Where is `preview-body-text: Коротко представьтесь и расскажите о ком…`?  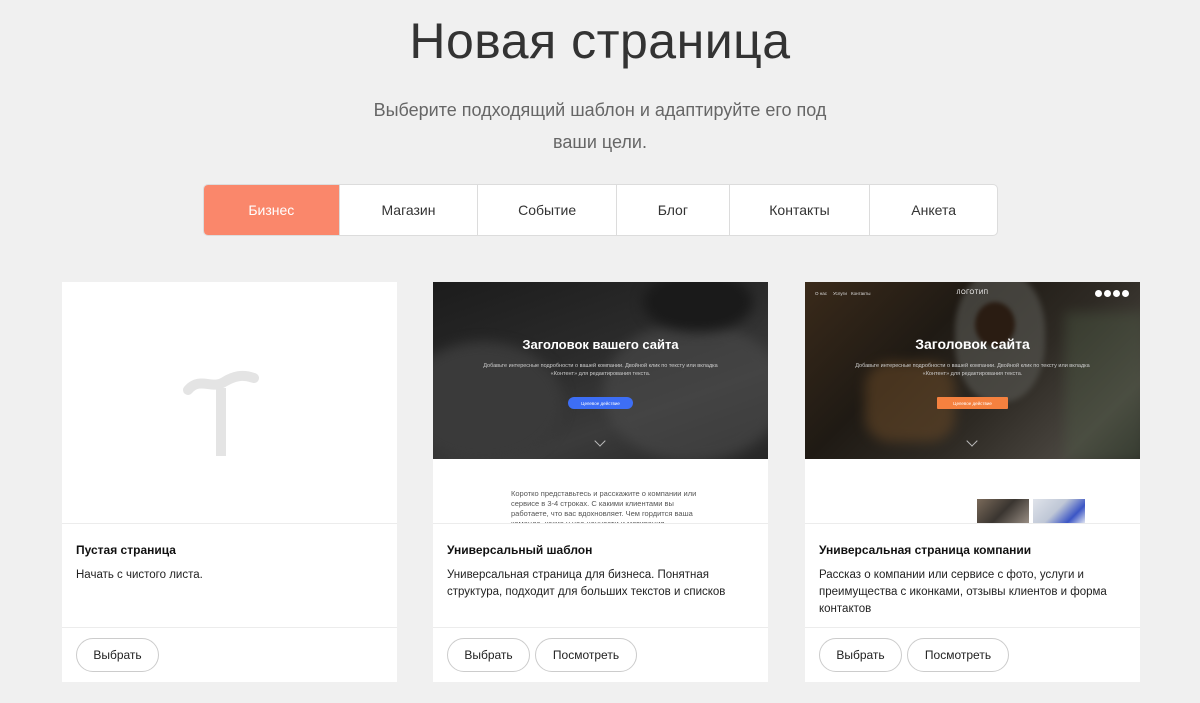 preview-body-text: Коротко представьтесь и расскажите о ком… is located at coordinates (604, 506).